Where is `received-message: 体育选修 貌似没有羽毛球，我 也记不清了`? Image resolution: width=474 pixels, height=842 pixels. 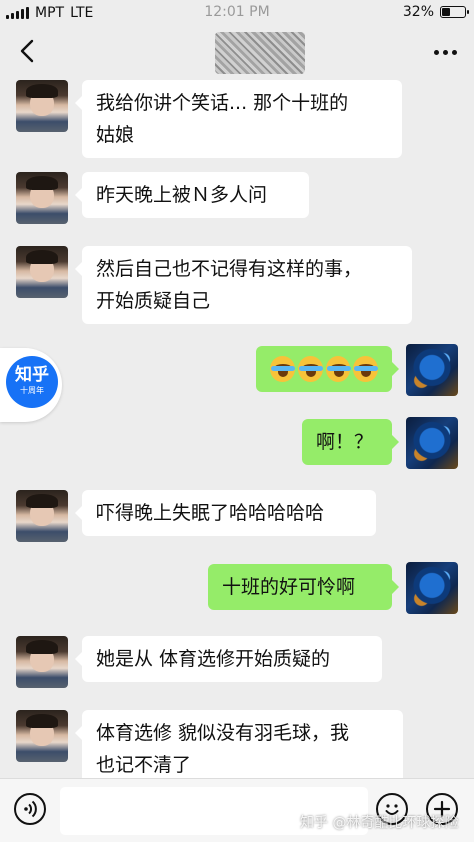
received-message: 体育选修 貌似没有羽毛球，我 也记不清了 is located at coordinates (239, 744).